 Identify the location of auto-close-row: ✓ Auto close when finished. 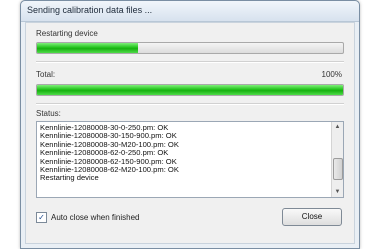
(88, 217).